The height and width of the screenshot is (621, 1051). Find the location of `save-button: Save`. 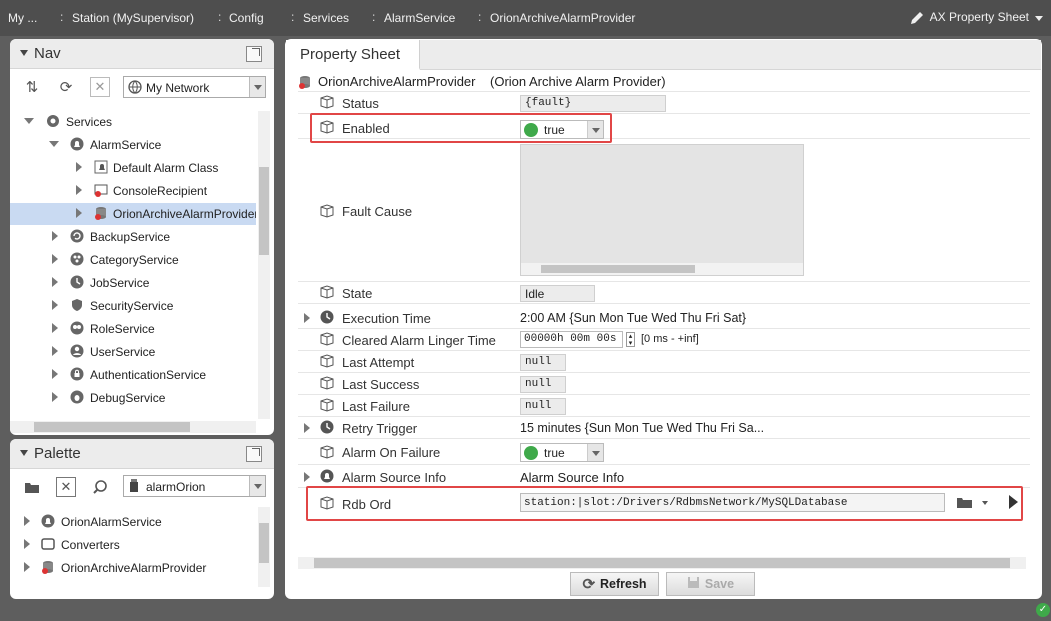

save-button: Save is located at coordinates (710, 584).